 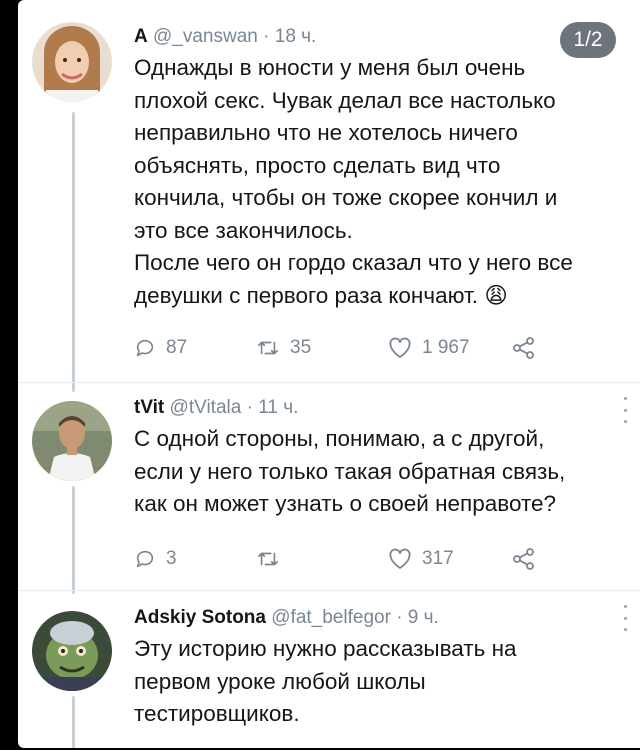 I want to click on tweet-time: · 18 ч., so click(x=290, y=36).